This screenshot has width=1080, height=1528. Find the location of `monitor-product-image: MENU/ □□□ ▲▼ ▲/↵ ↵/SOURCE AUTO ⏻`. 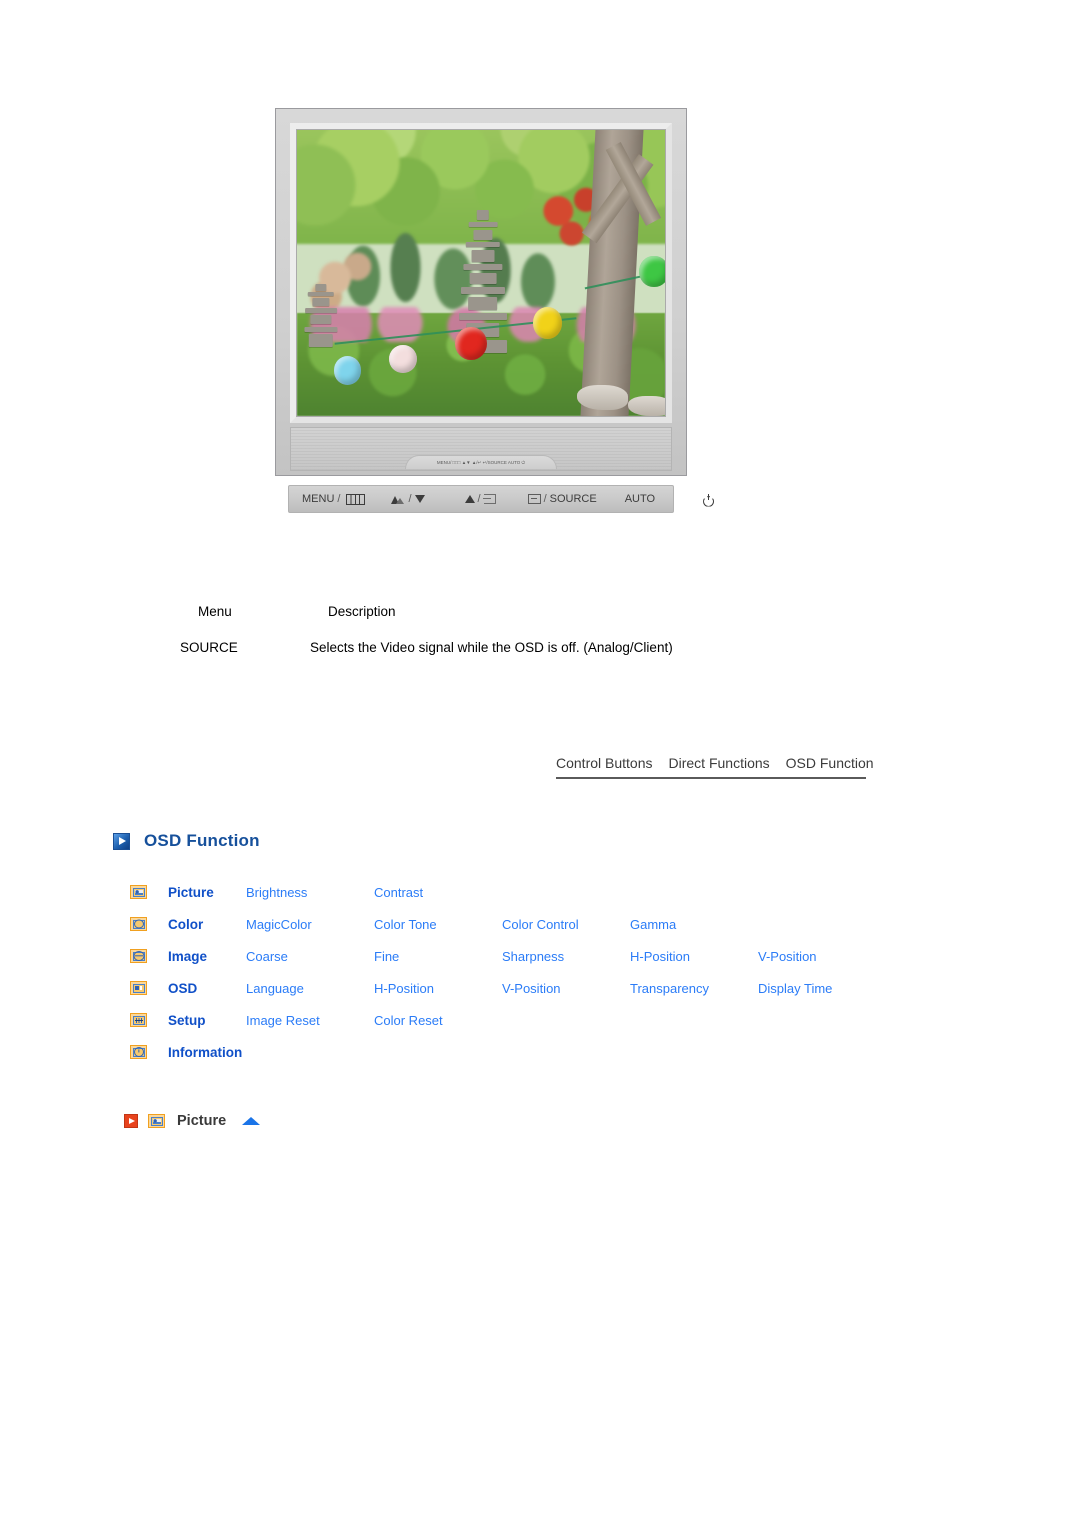

monitor-product-image: MENU/ □□□ ▲▼ ▲/↵ ↵/SOURCE AUTO ⏻ is located at coordinates (481, 292).